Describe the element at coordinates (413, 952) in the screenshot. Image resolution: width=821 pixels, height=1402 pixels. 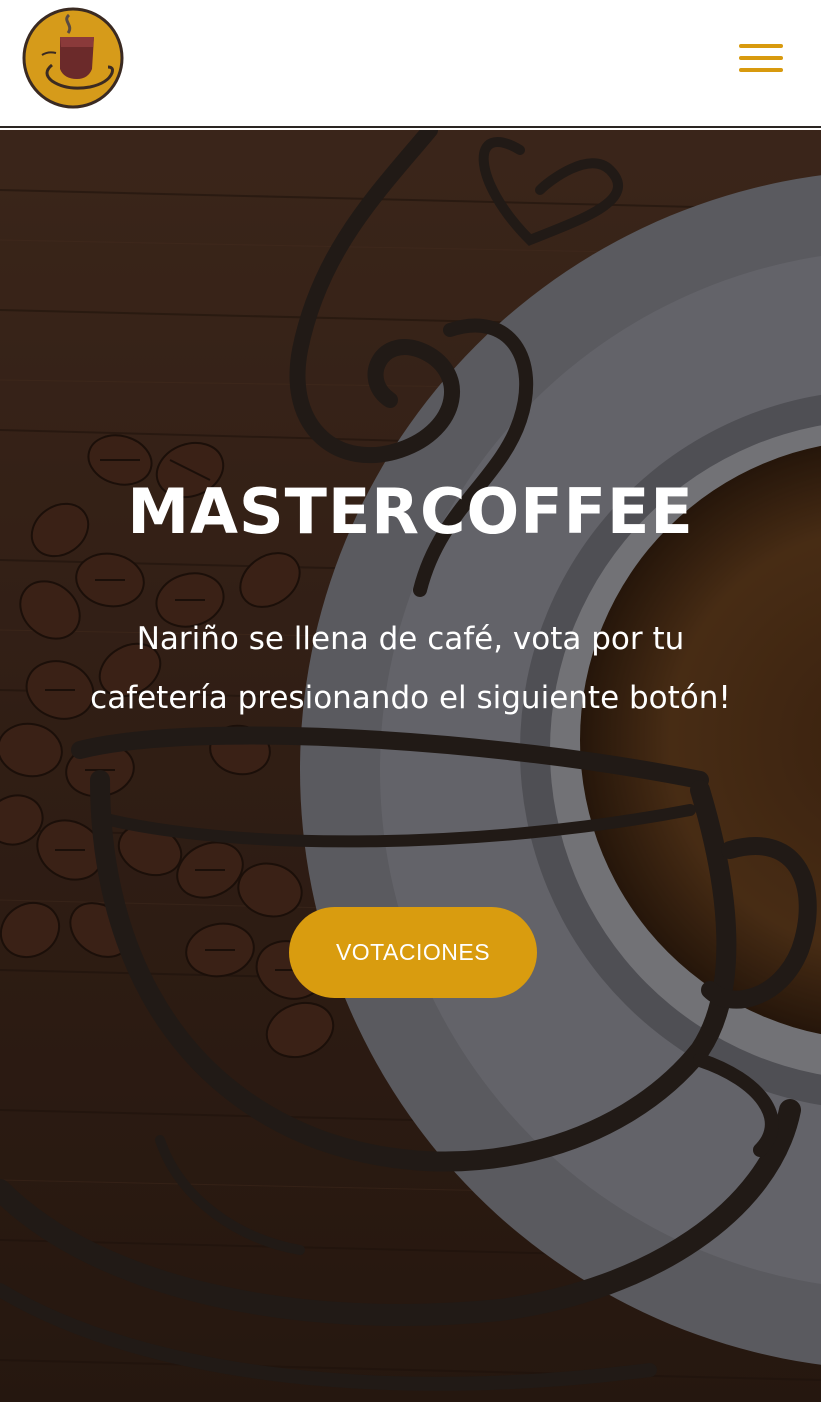
I see `votaciones-button: VOTACIONES` at that location.